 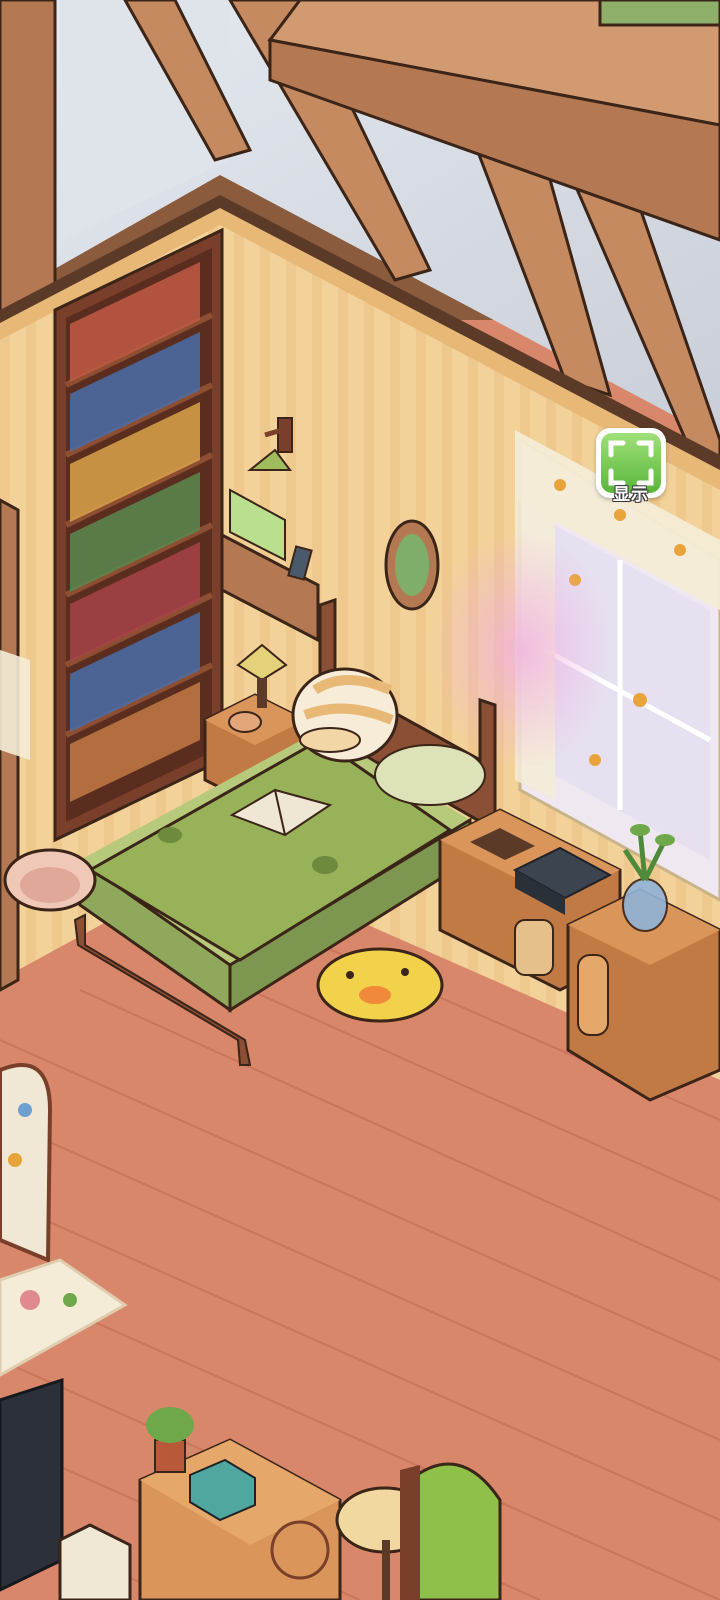 What do you see at coordinates (26, 1163) in the screenshot?
I see `armchair` at bounding box center [26, 1163].